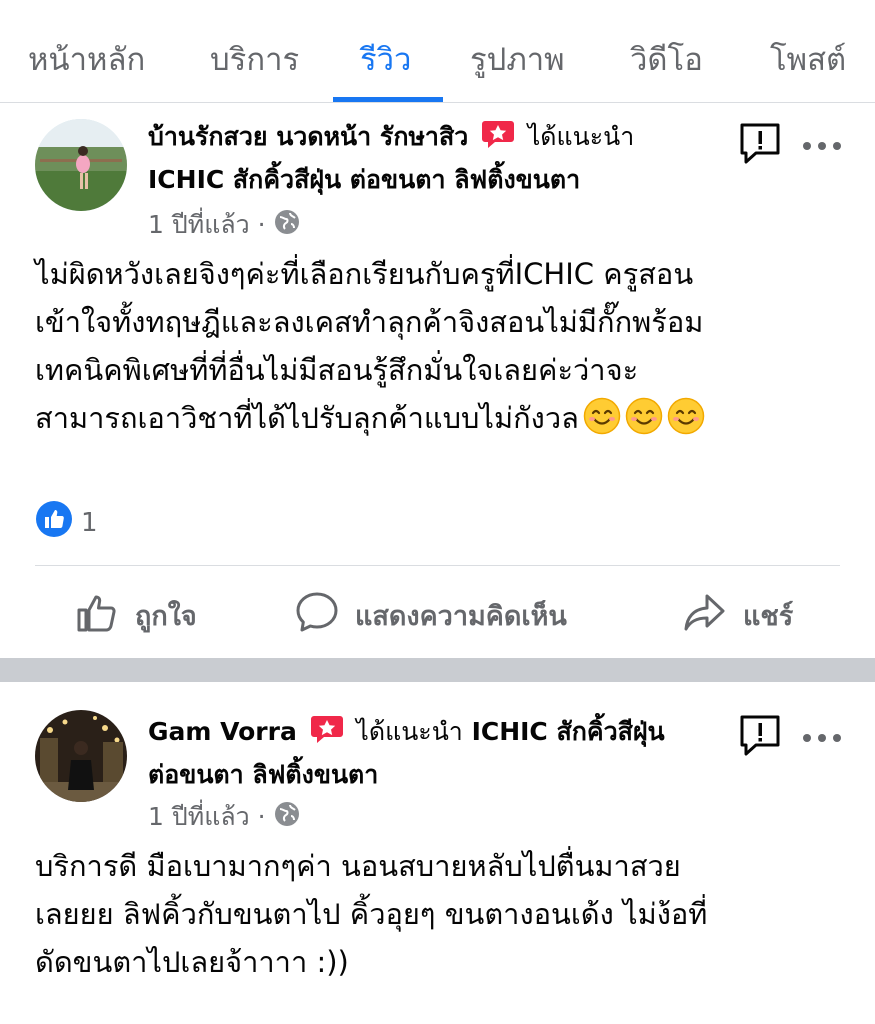 The width and height of the screenshot is (875, 1024). I want to click on page-name: ICHIC สักคิ้วสีฝุ่น, so click(568, 731).